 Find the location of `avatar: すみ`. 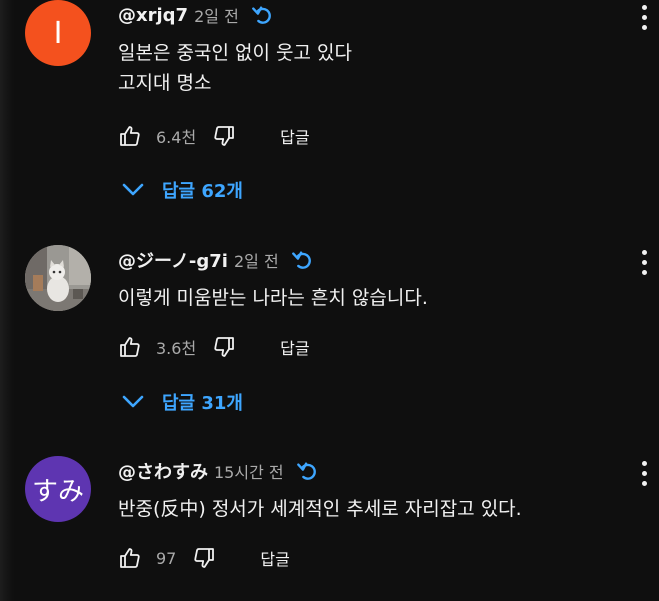

avatar: すみ is located at coordinates (58, 489).